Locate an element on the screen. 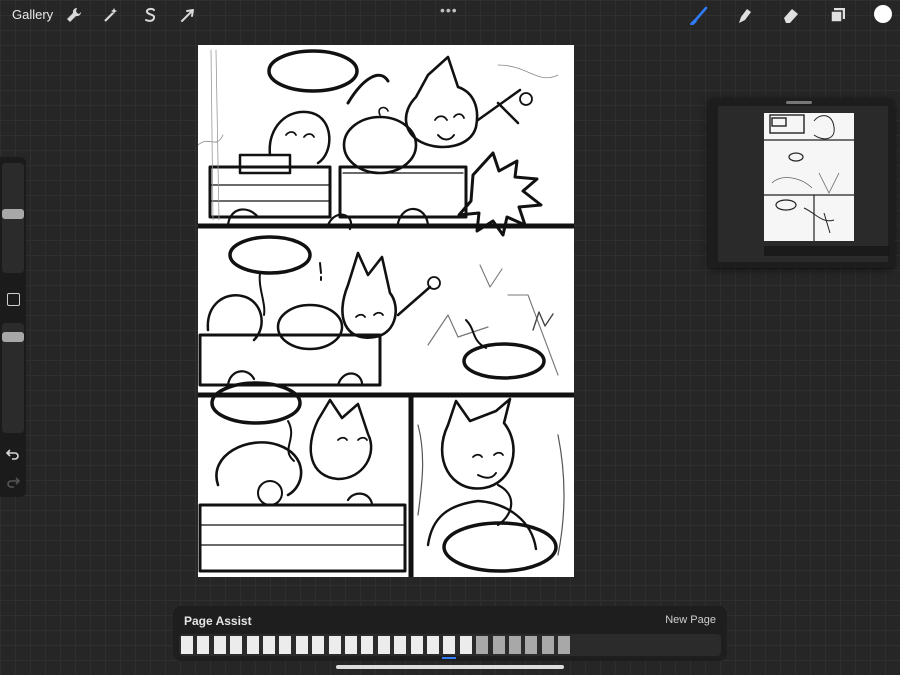 This screenshot has width=900, height=675. page-thumbnail-strip is located at coordinates (450, 646).